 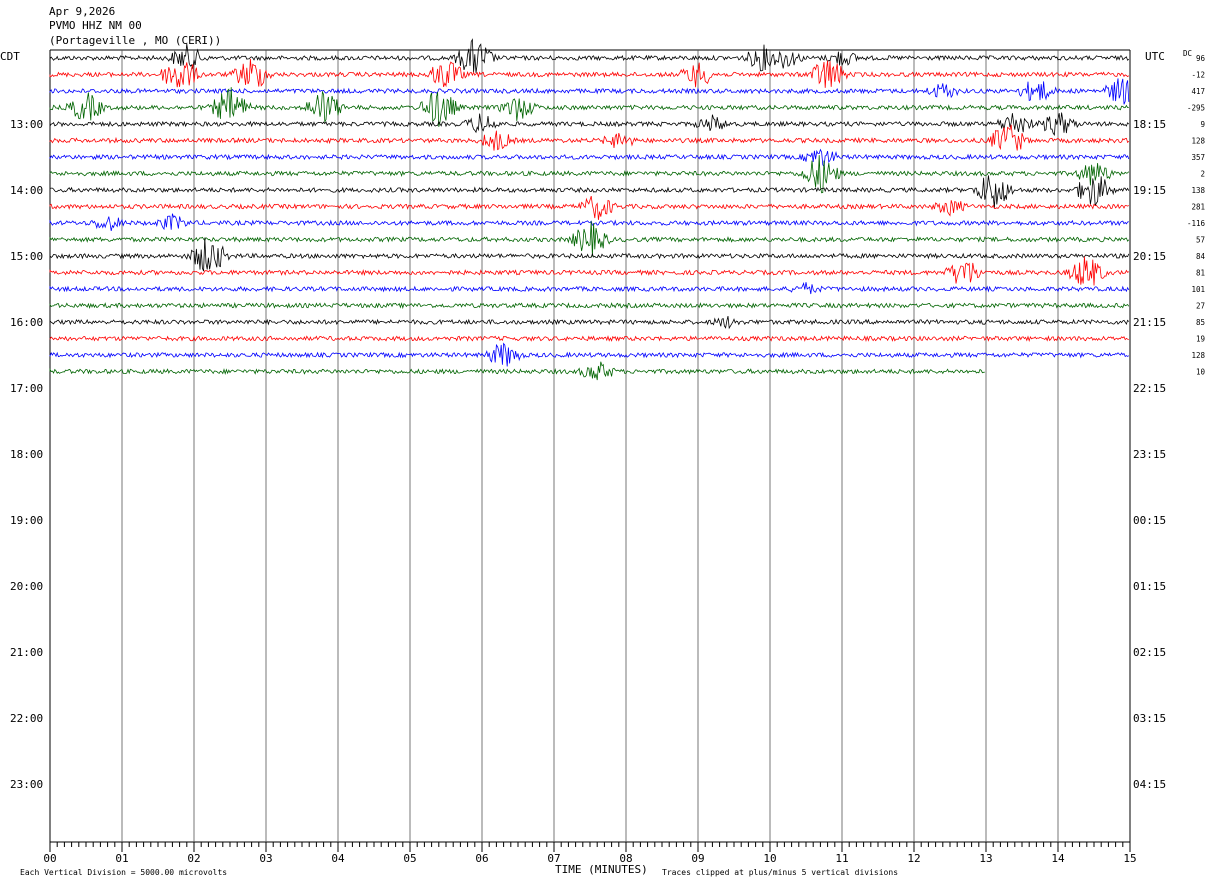 I want to click on x-tick-label: 00, so click(x=49, y=858).